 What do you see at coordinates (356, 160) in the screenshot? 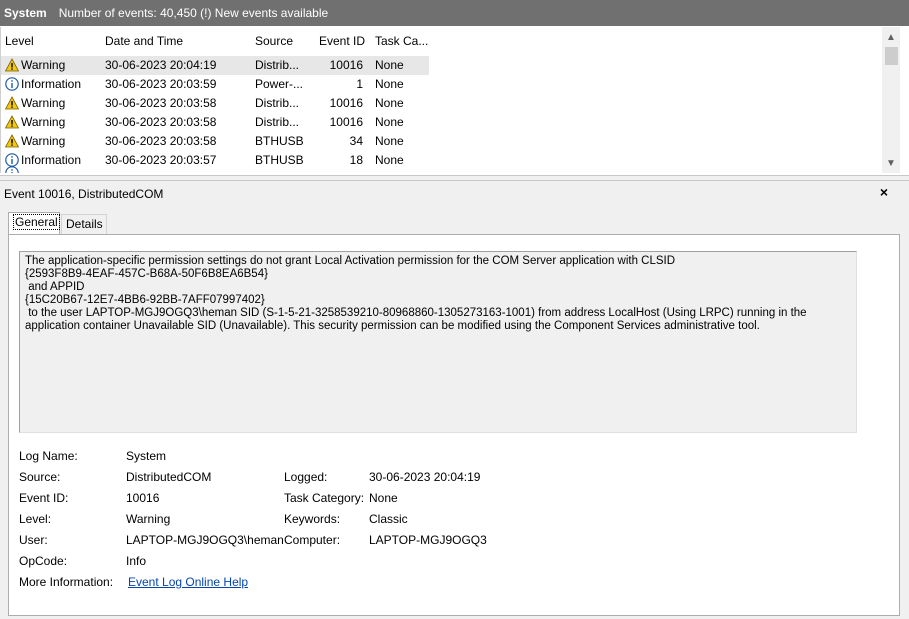
I see `cell-event-id: 18` at bounding box center [356, 160].